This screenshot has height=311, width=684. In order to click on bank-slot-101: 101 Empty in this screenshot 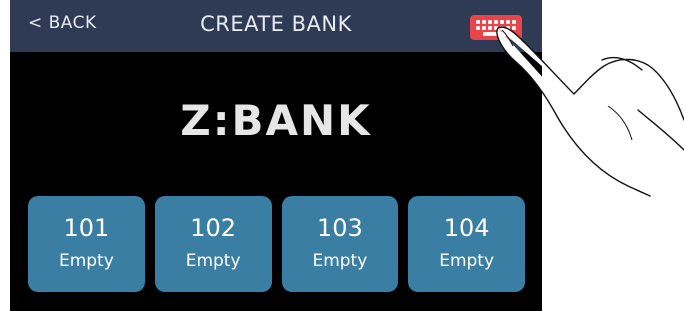, I will do `click(86, 244)`.